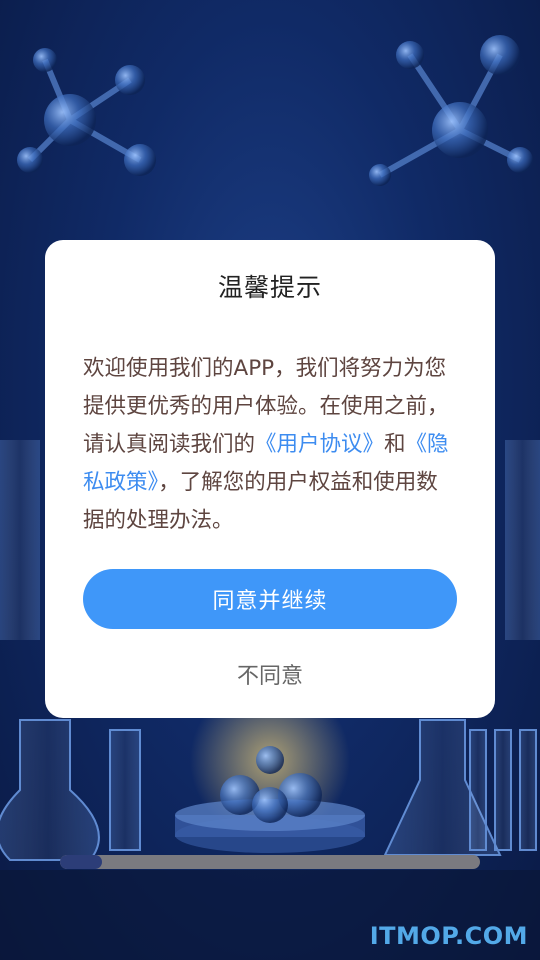 Image resolution: width=540 pixels, height=960 pixels. What do you see at coordinates (395, 444) in the screenshot?
I see `body-text-and: 和` at bounding box center [395, 444].